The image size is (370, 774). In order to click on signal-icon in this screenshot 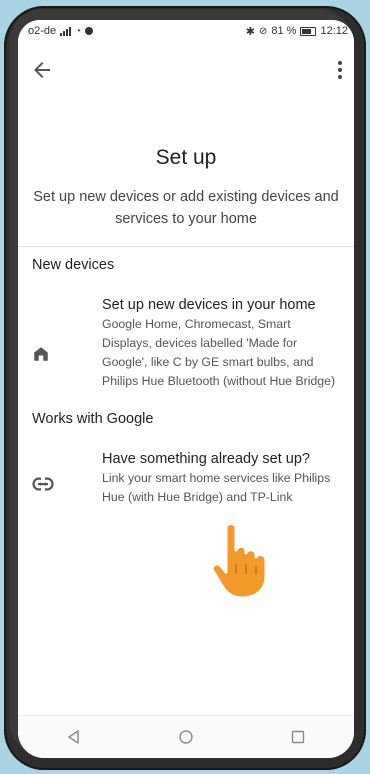, I will do `click(66, 31)`.